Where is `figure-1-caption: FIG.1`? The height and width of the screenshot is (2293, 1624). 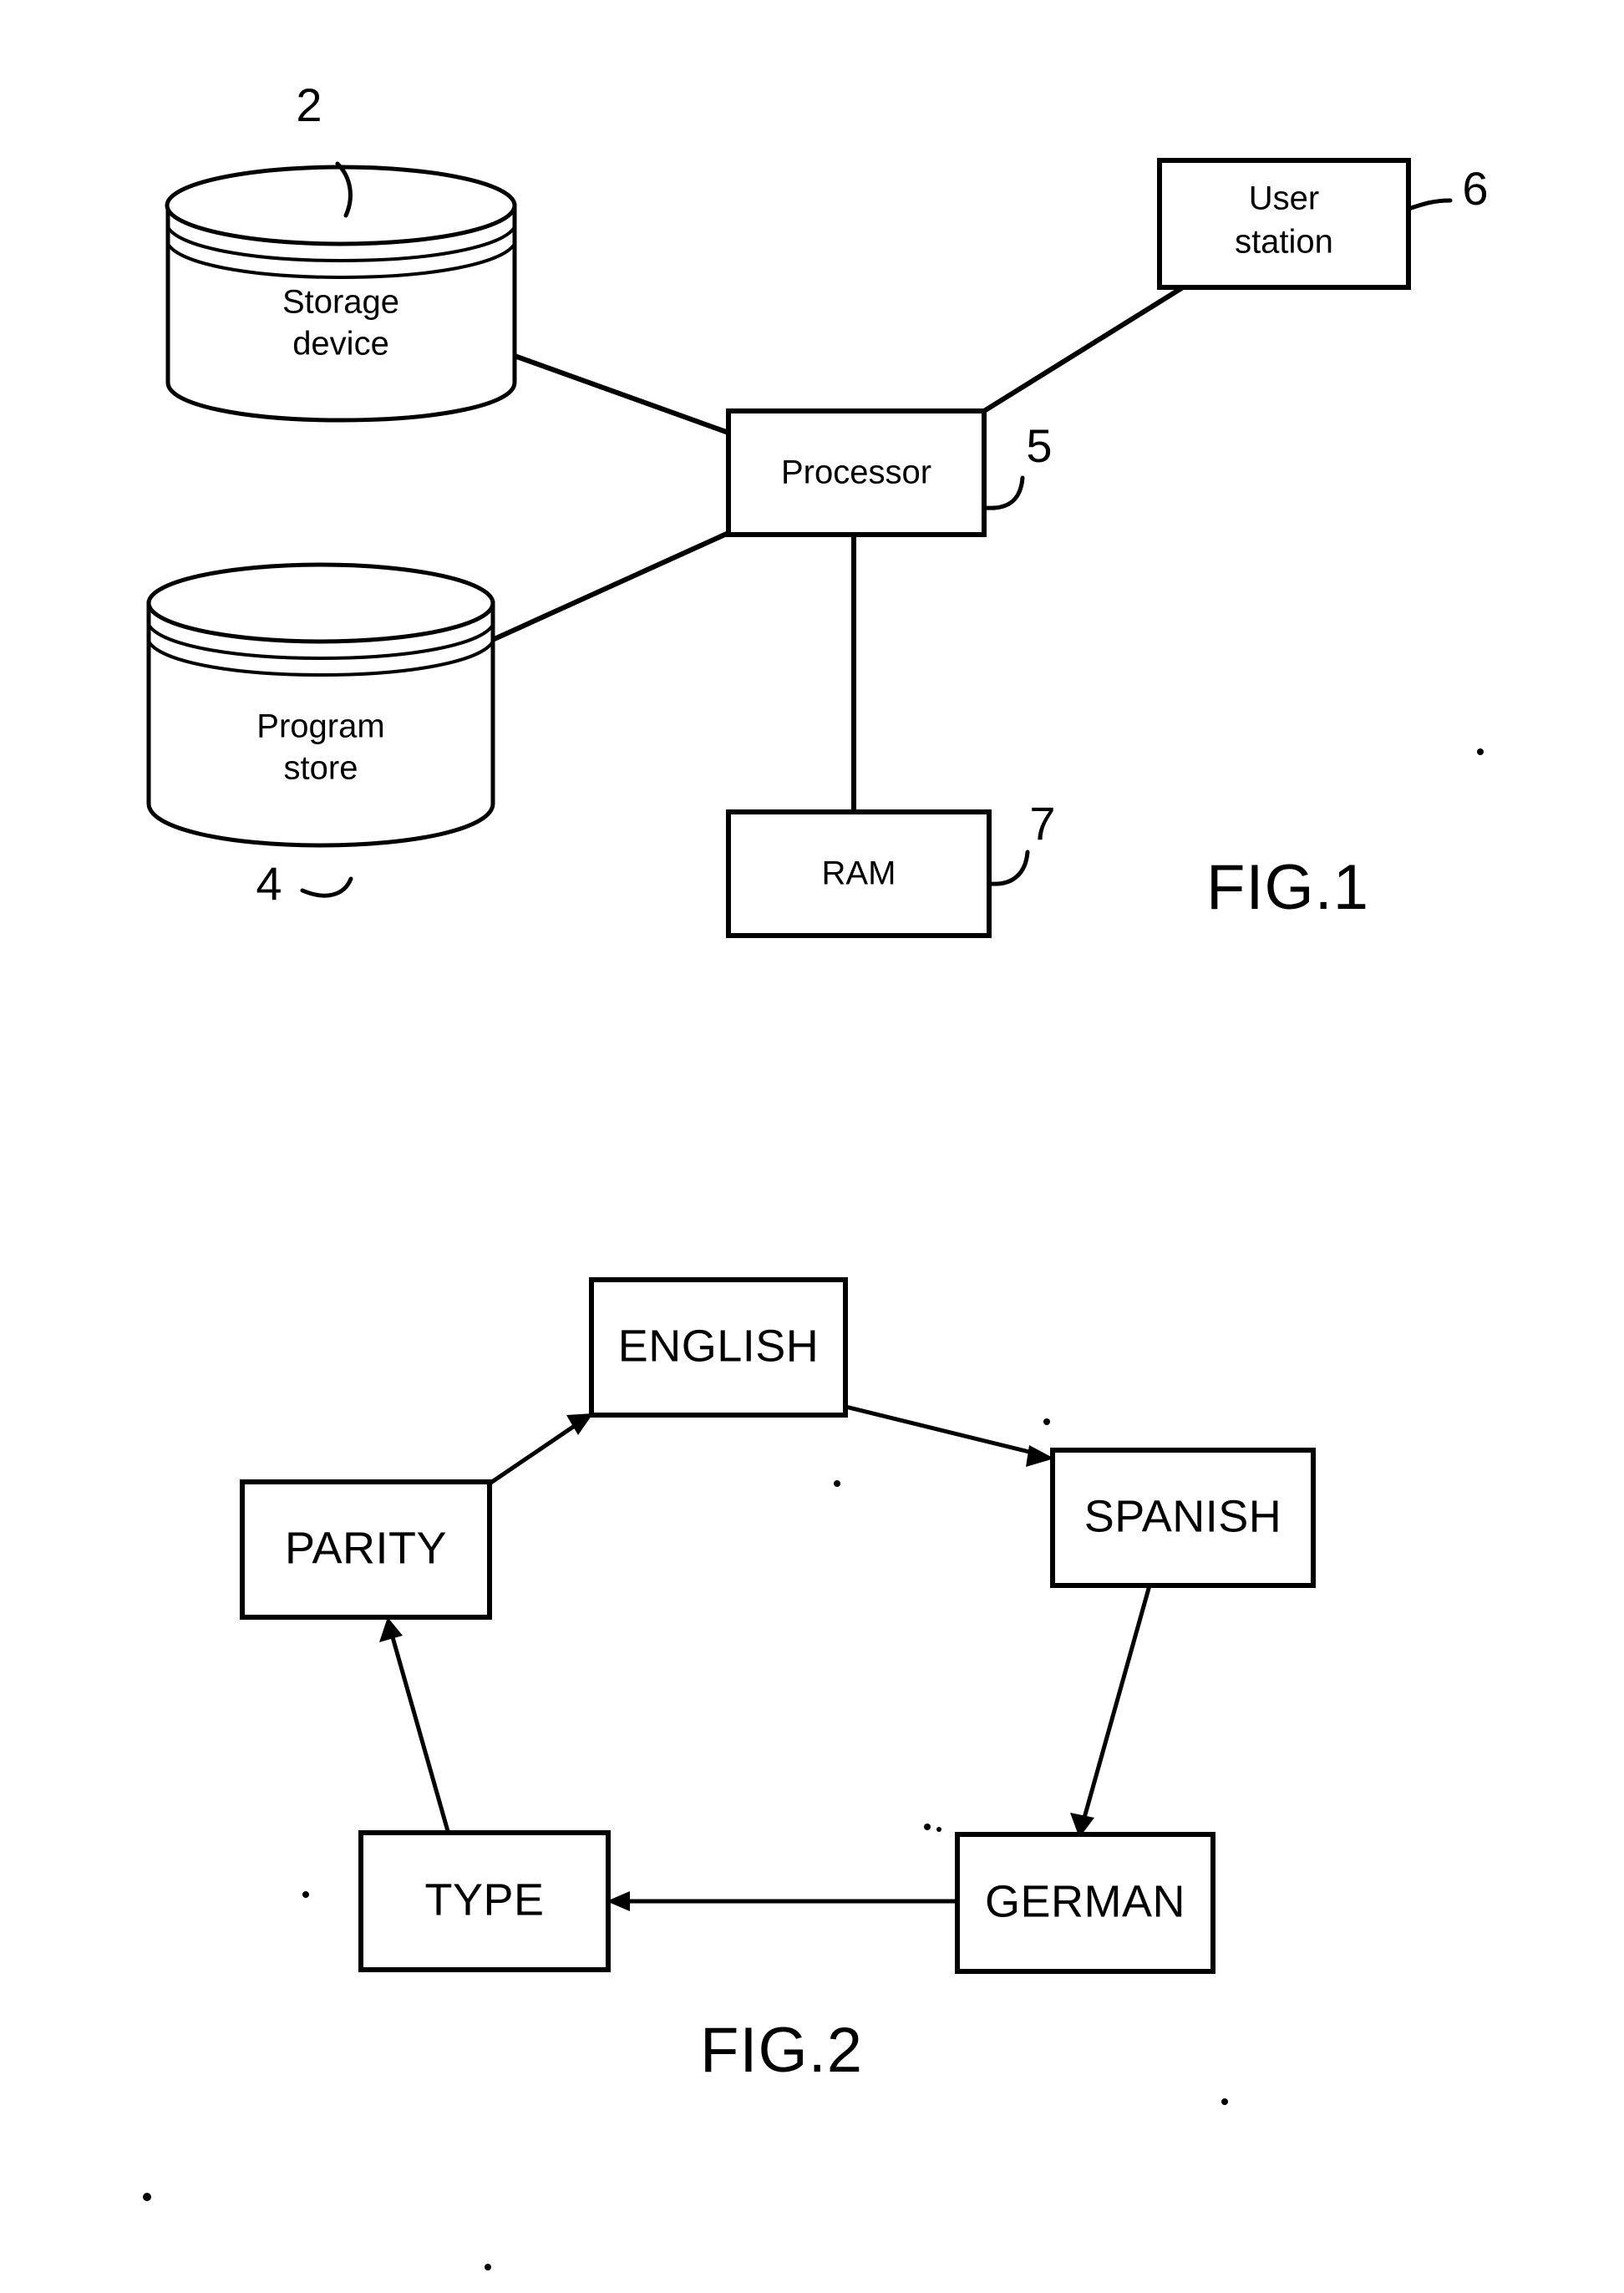 figure-1-caption: FIG.1 is located at coordinates (1287, 888).